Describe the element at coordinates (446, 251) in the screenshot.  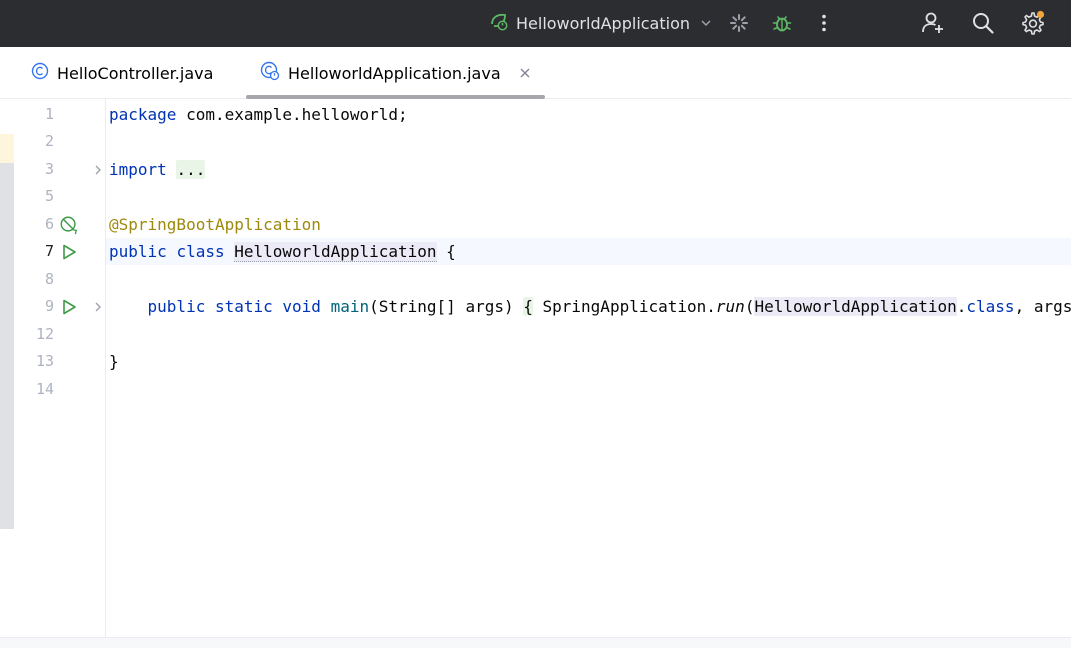
I see `code-text: {` at that location.